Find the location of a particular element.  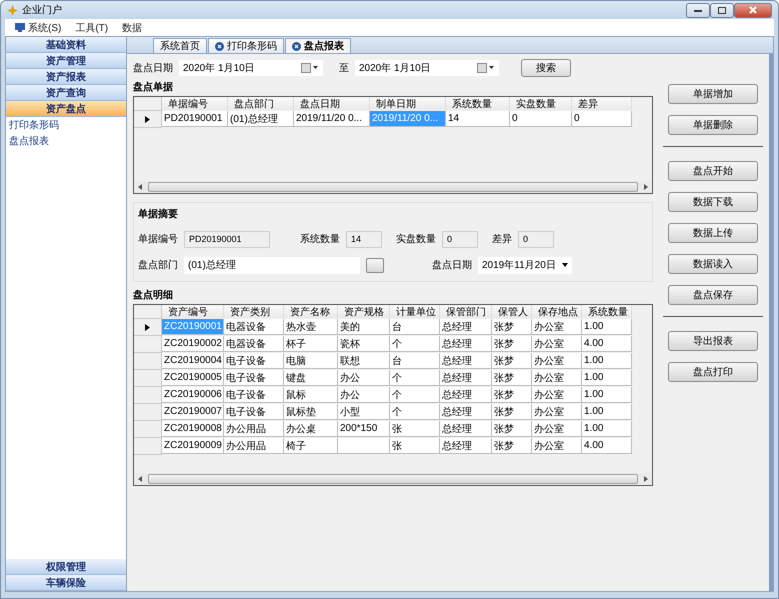

column-header: 保管部门 is located at coordinates (466, 311).